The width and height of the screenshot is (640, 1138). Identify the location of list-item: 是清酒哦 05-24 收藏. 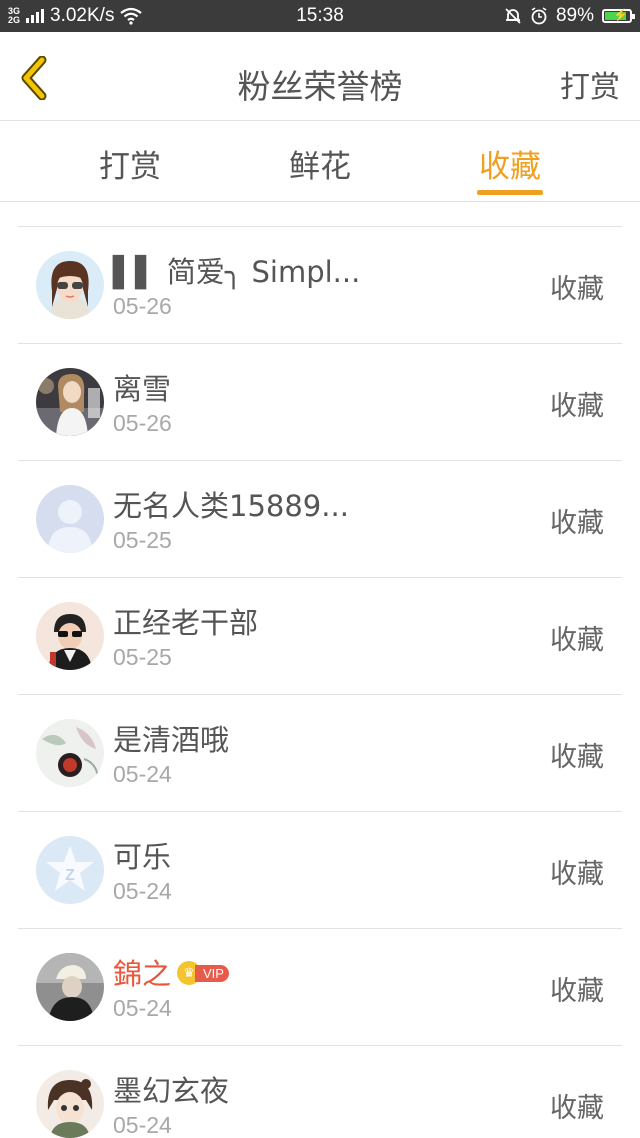
(320, 753).